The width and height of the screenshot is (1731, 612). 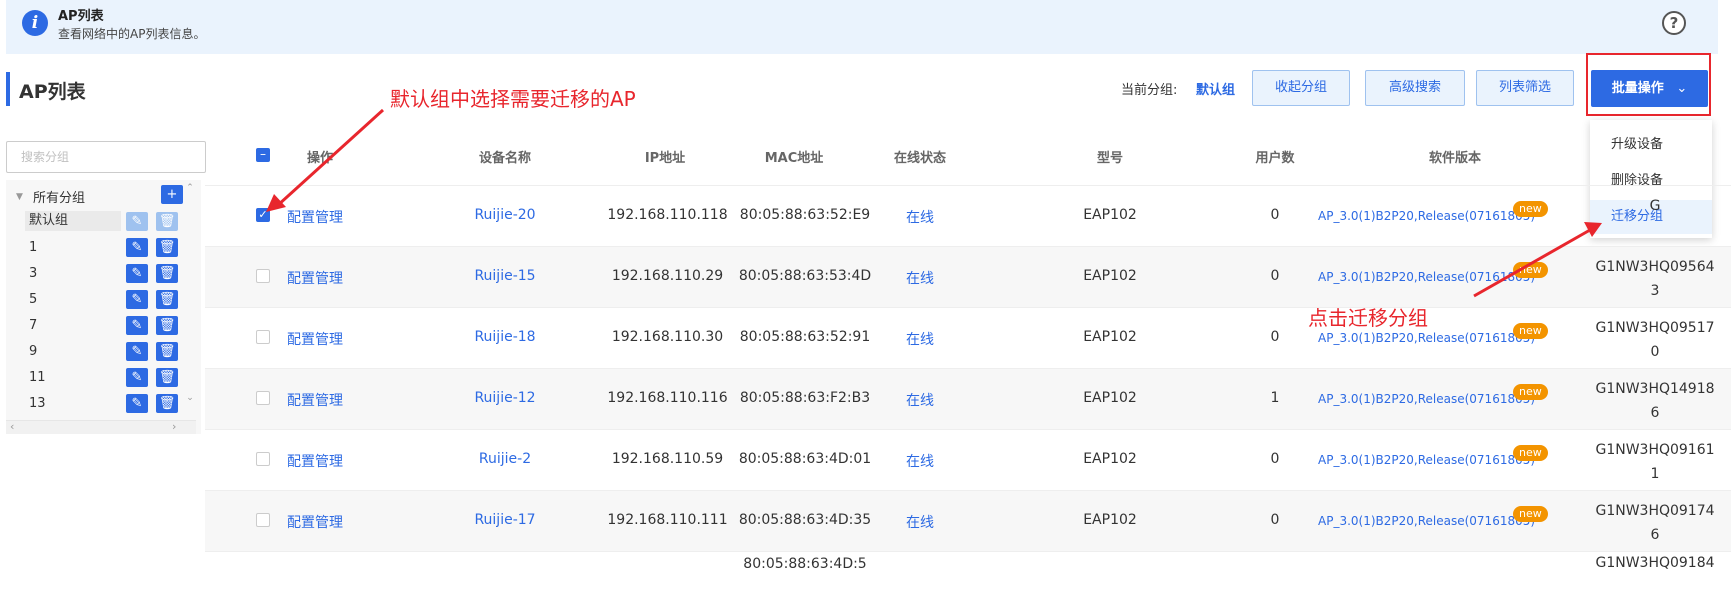 What do you see at coordinates (513, 99) in the screenshot?
I see `annotation-select-ap: 默认组中选择需要迁移的AP` at bounding box center [513, 99].